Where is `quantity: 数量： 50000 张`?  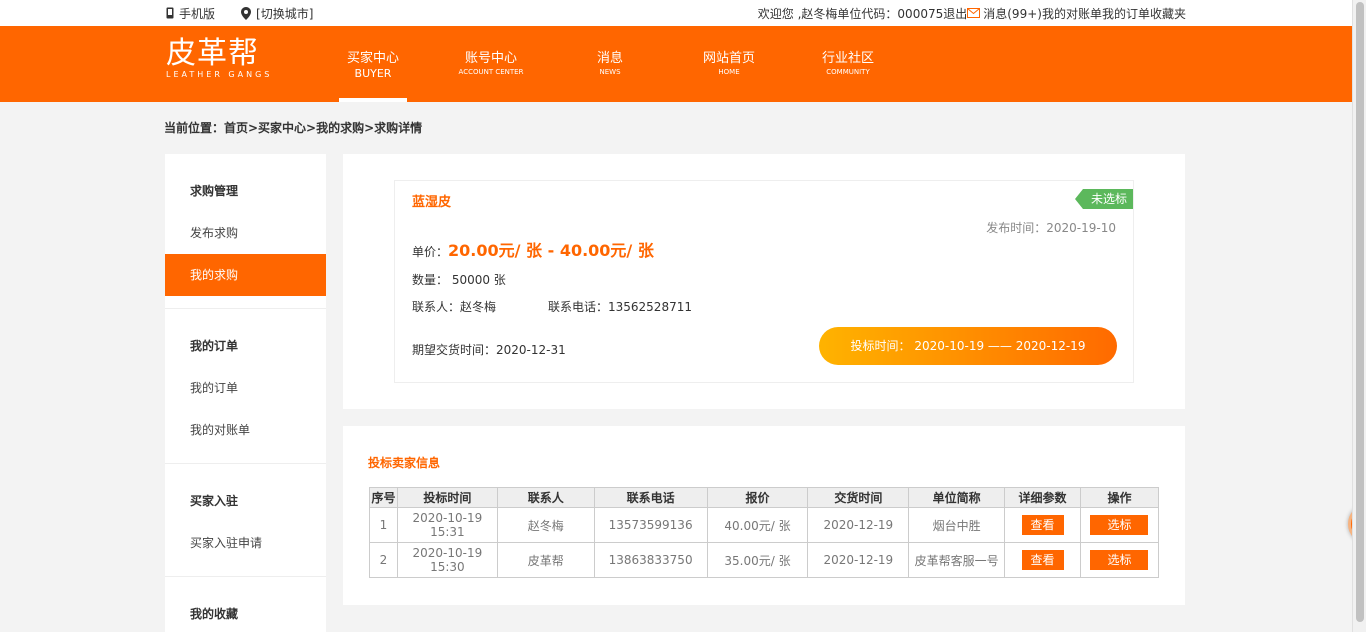
quantity: 数量： 50000 张 is located at coordinates (459, 280).